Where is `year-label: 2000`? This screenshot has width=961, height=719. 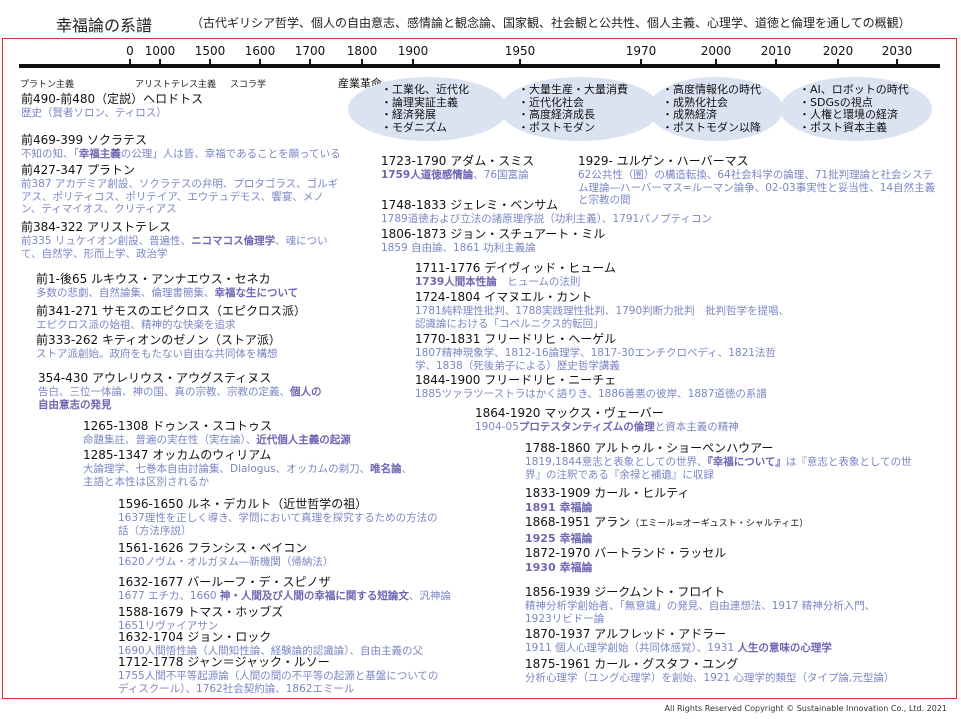
year-label: 2000 is located at coordinates (716, 51).